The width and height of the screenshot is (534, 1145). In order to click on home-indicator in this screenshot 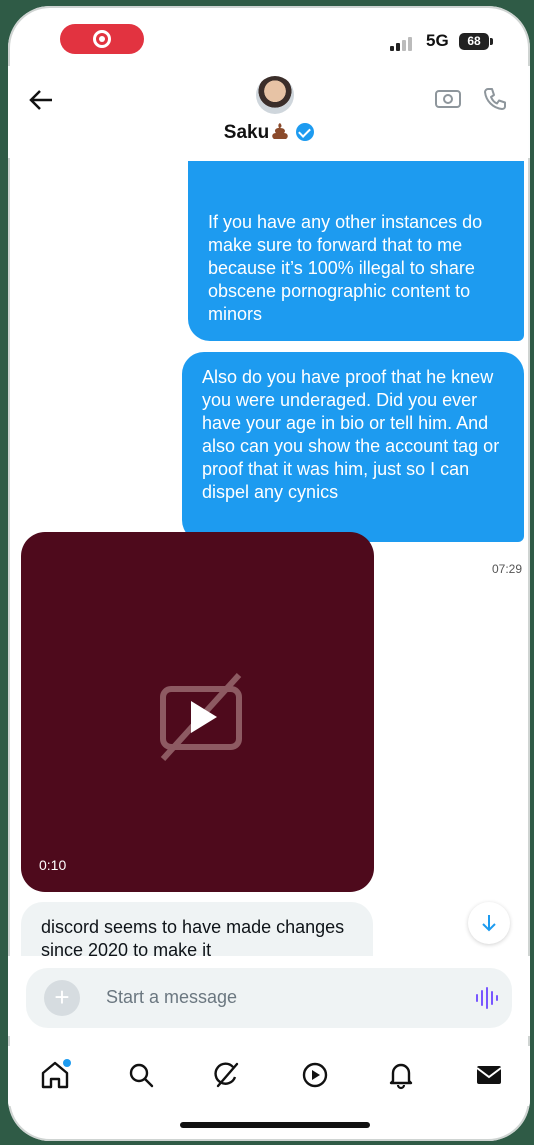, I will do `click(275, 1125)`.